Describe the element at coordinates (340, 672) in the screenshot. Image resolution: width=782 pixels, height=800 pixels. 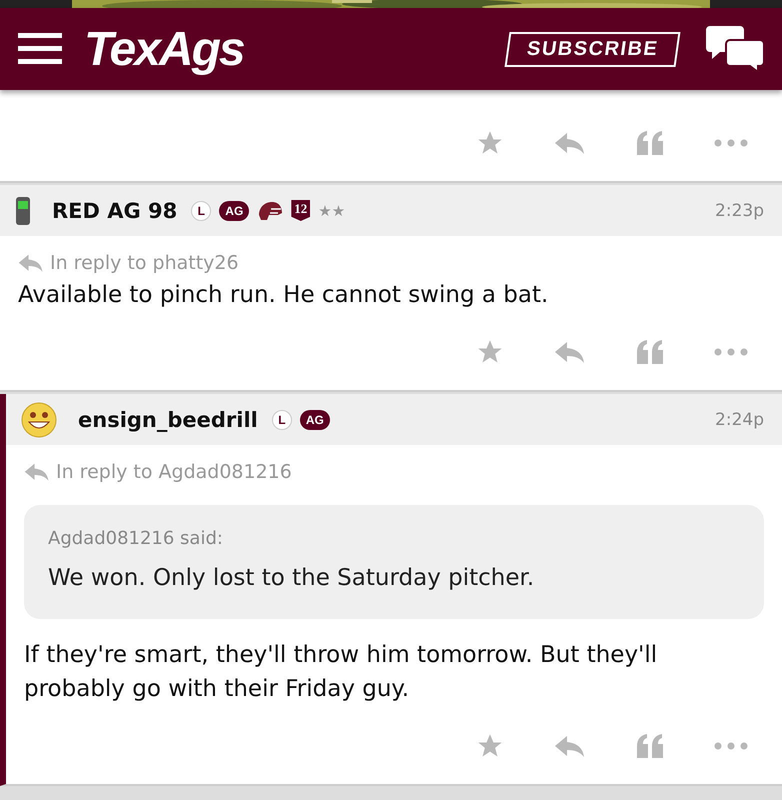
I see `post-text: If they're smart, they'll throw him tomorrow. But they'll probably go with their Friday guy.` at that location.